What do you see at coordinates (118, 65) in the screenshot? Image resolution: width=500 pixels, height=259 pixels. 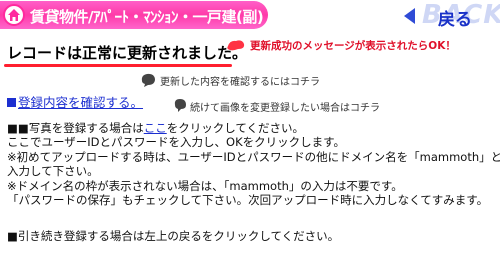 I see `success-underline` at bounding box center [118, 65].